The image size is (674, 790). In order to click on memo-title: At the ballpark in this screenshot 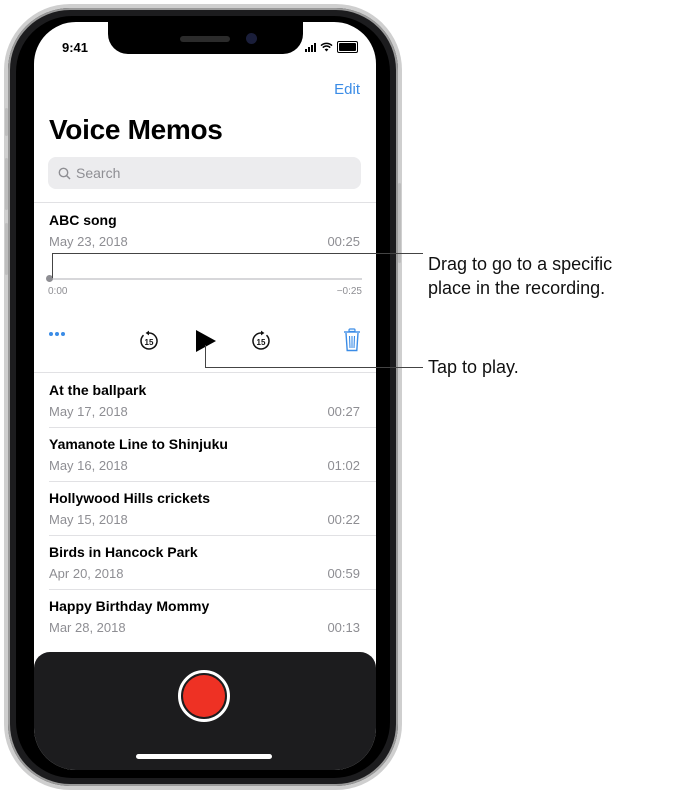, I will do `click(98, 390)`.